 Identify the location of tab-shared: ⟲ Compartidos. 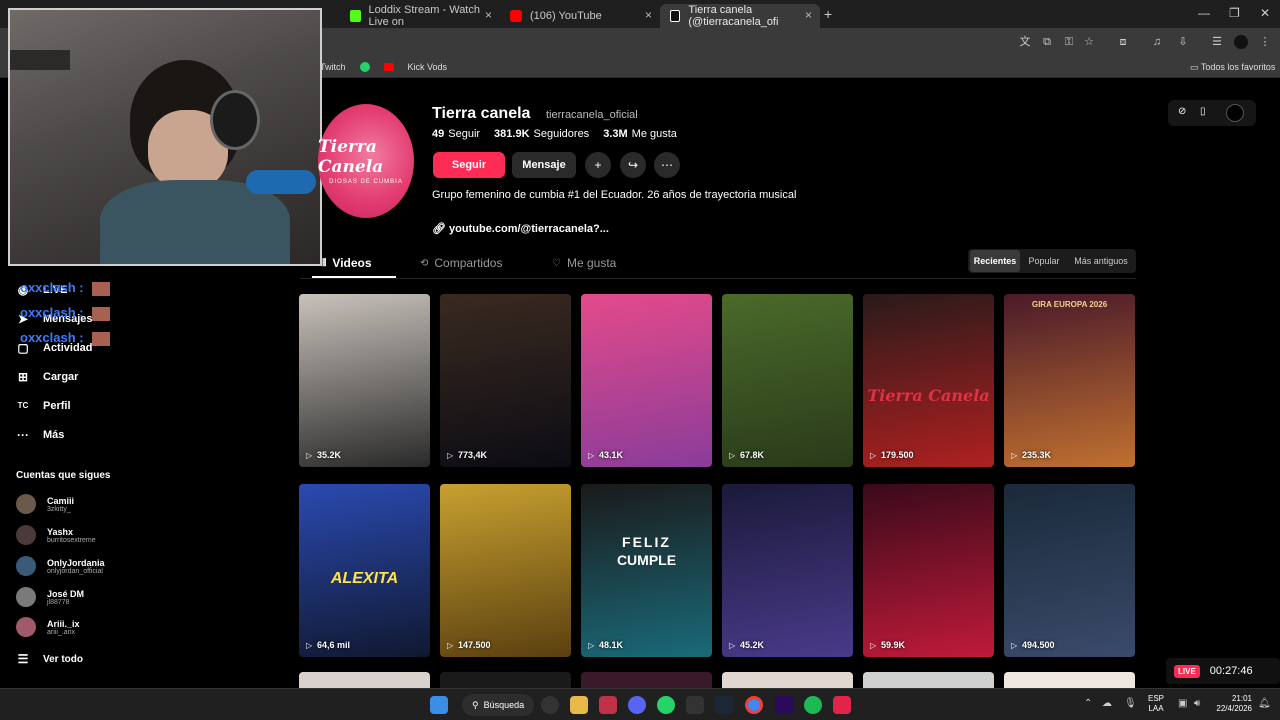
(461, 263).